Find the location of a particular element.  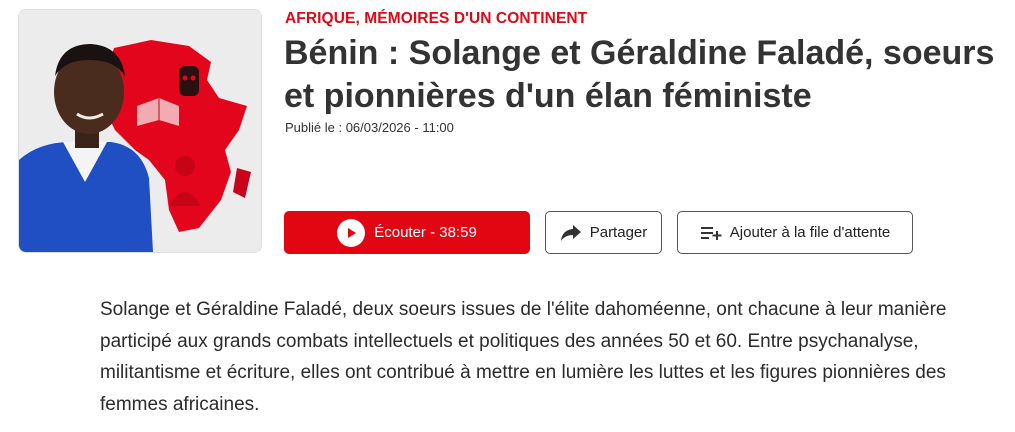

listen-button: Écouter - 38:59 is located at coordinates (407, 232).